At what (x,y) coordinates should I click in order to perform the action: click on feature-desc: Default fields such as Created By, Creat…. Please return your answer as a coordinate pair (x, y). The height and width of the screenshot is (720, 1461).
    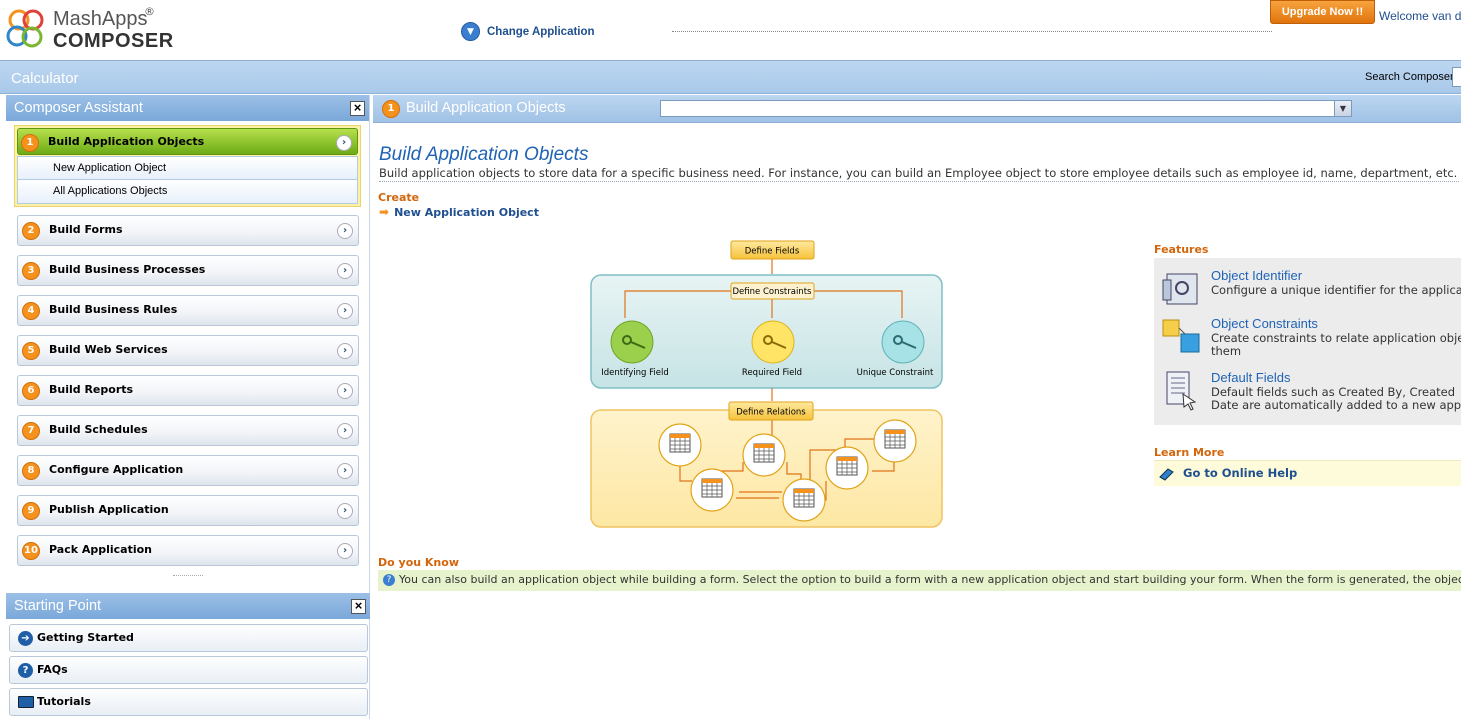
    Looking at the image, I should click on (1333, 392).